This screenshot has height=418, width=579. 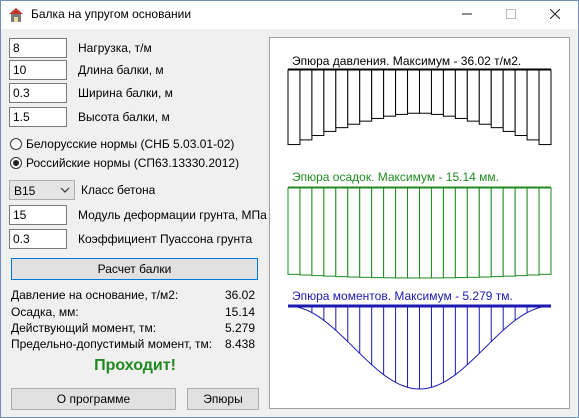 I want to click on poisson-label: Коэффициент Пуассона грунта, so click(x=165, y=239).